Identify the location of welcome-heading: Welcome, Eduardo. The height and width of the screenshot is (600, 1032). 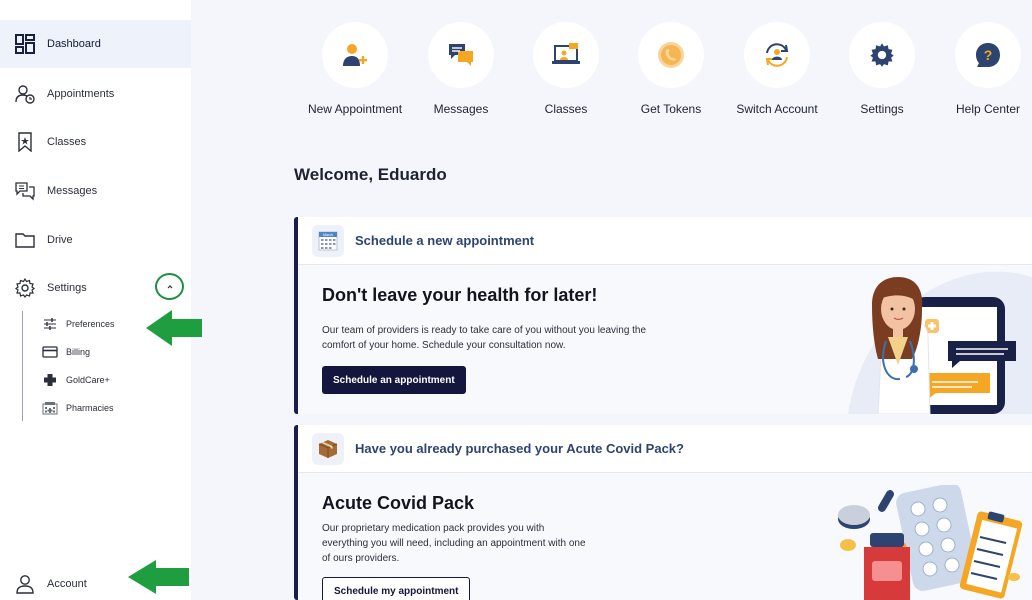
(370, 174).